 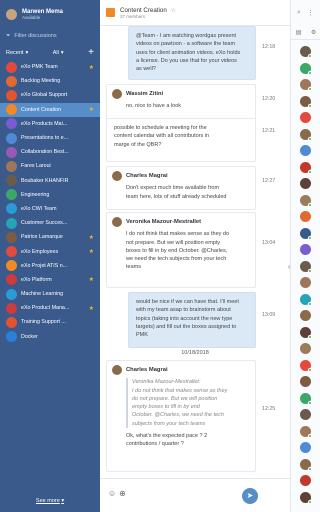 What do you see at coordinates (310, 13) in the screenshot?
I see `more-icon: ⋮` at bounding box center [310, 13].